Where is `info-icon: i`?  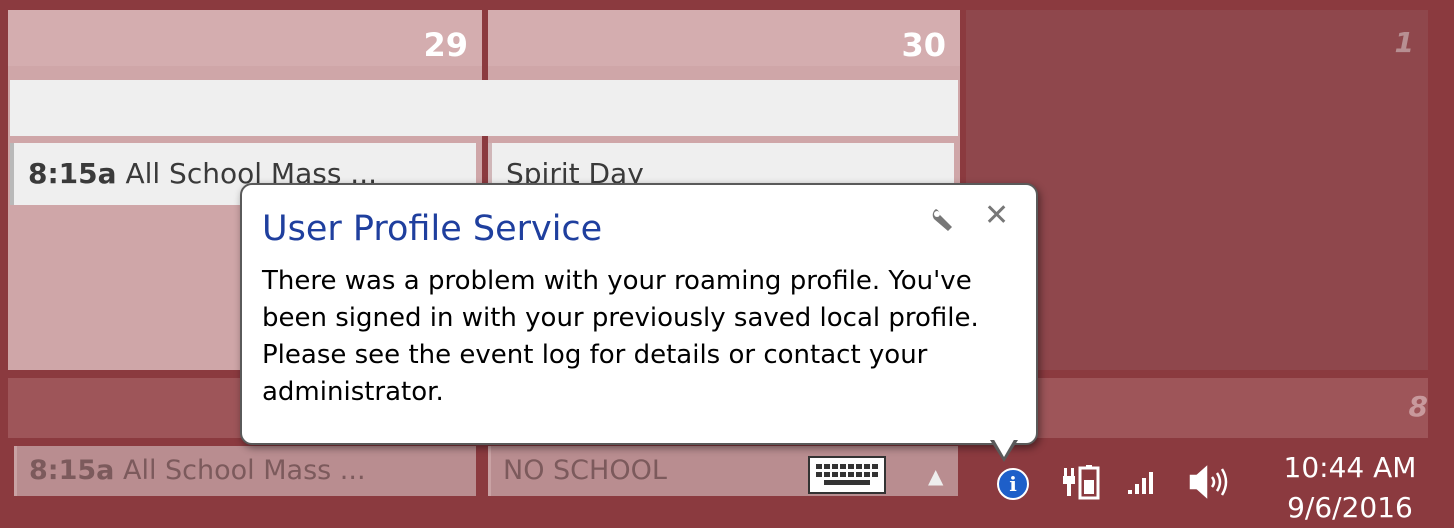 info-icon: i is located at coordinates (1013, 484).